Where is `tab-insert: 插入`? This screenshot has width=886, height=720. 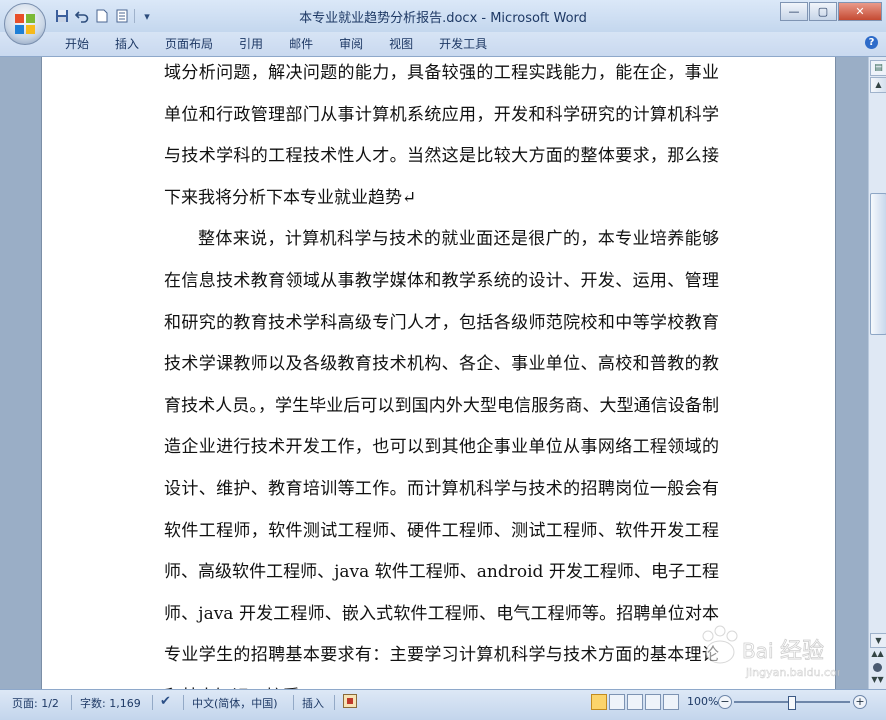
tab-insert: 插入 is located at coordinates (127, 44).